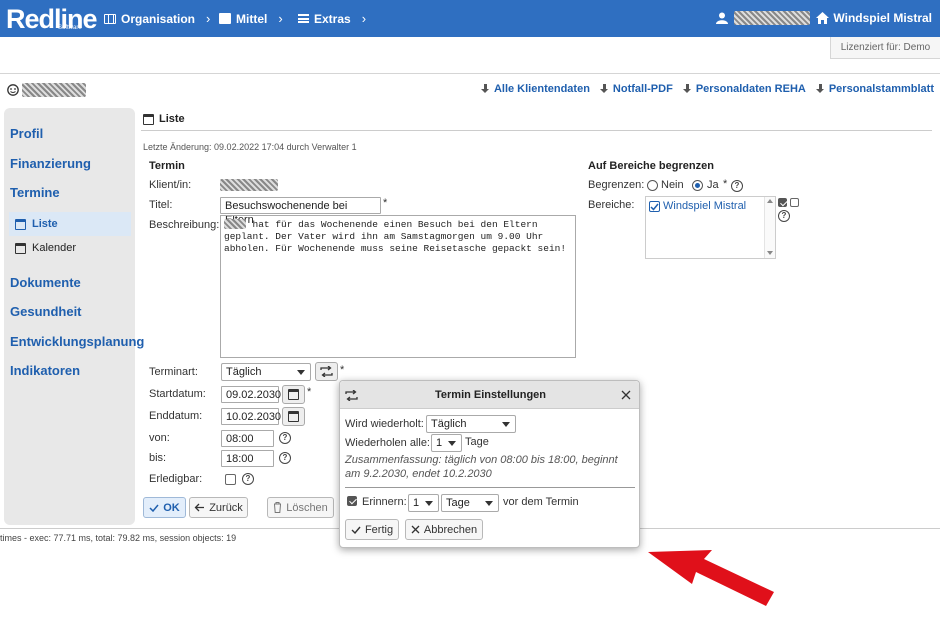 This screenshot has width=940, height=623. Describe the element at coordinates (874, 18) in the screenshot. I see `home-link: Windspiel Mistral` at that location.